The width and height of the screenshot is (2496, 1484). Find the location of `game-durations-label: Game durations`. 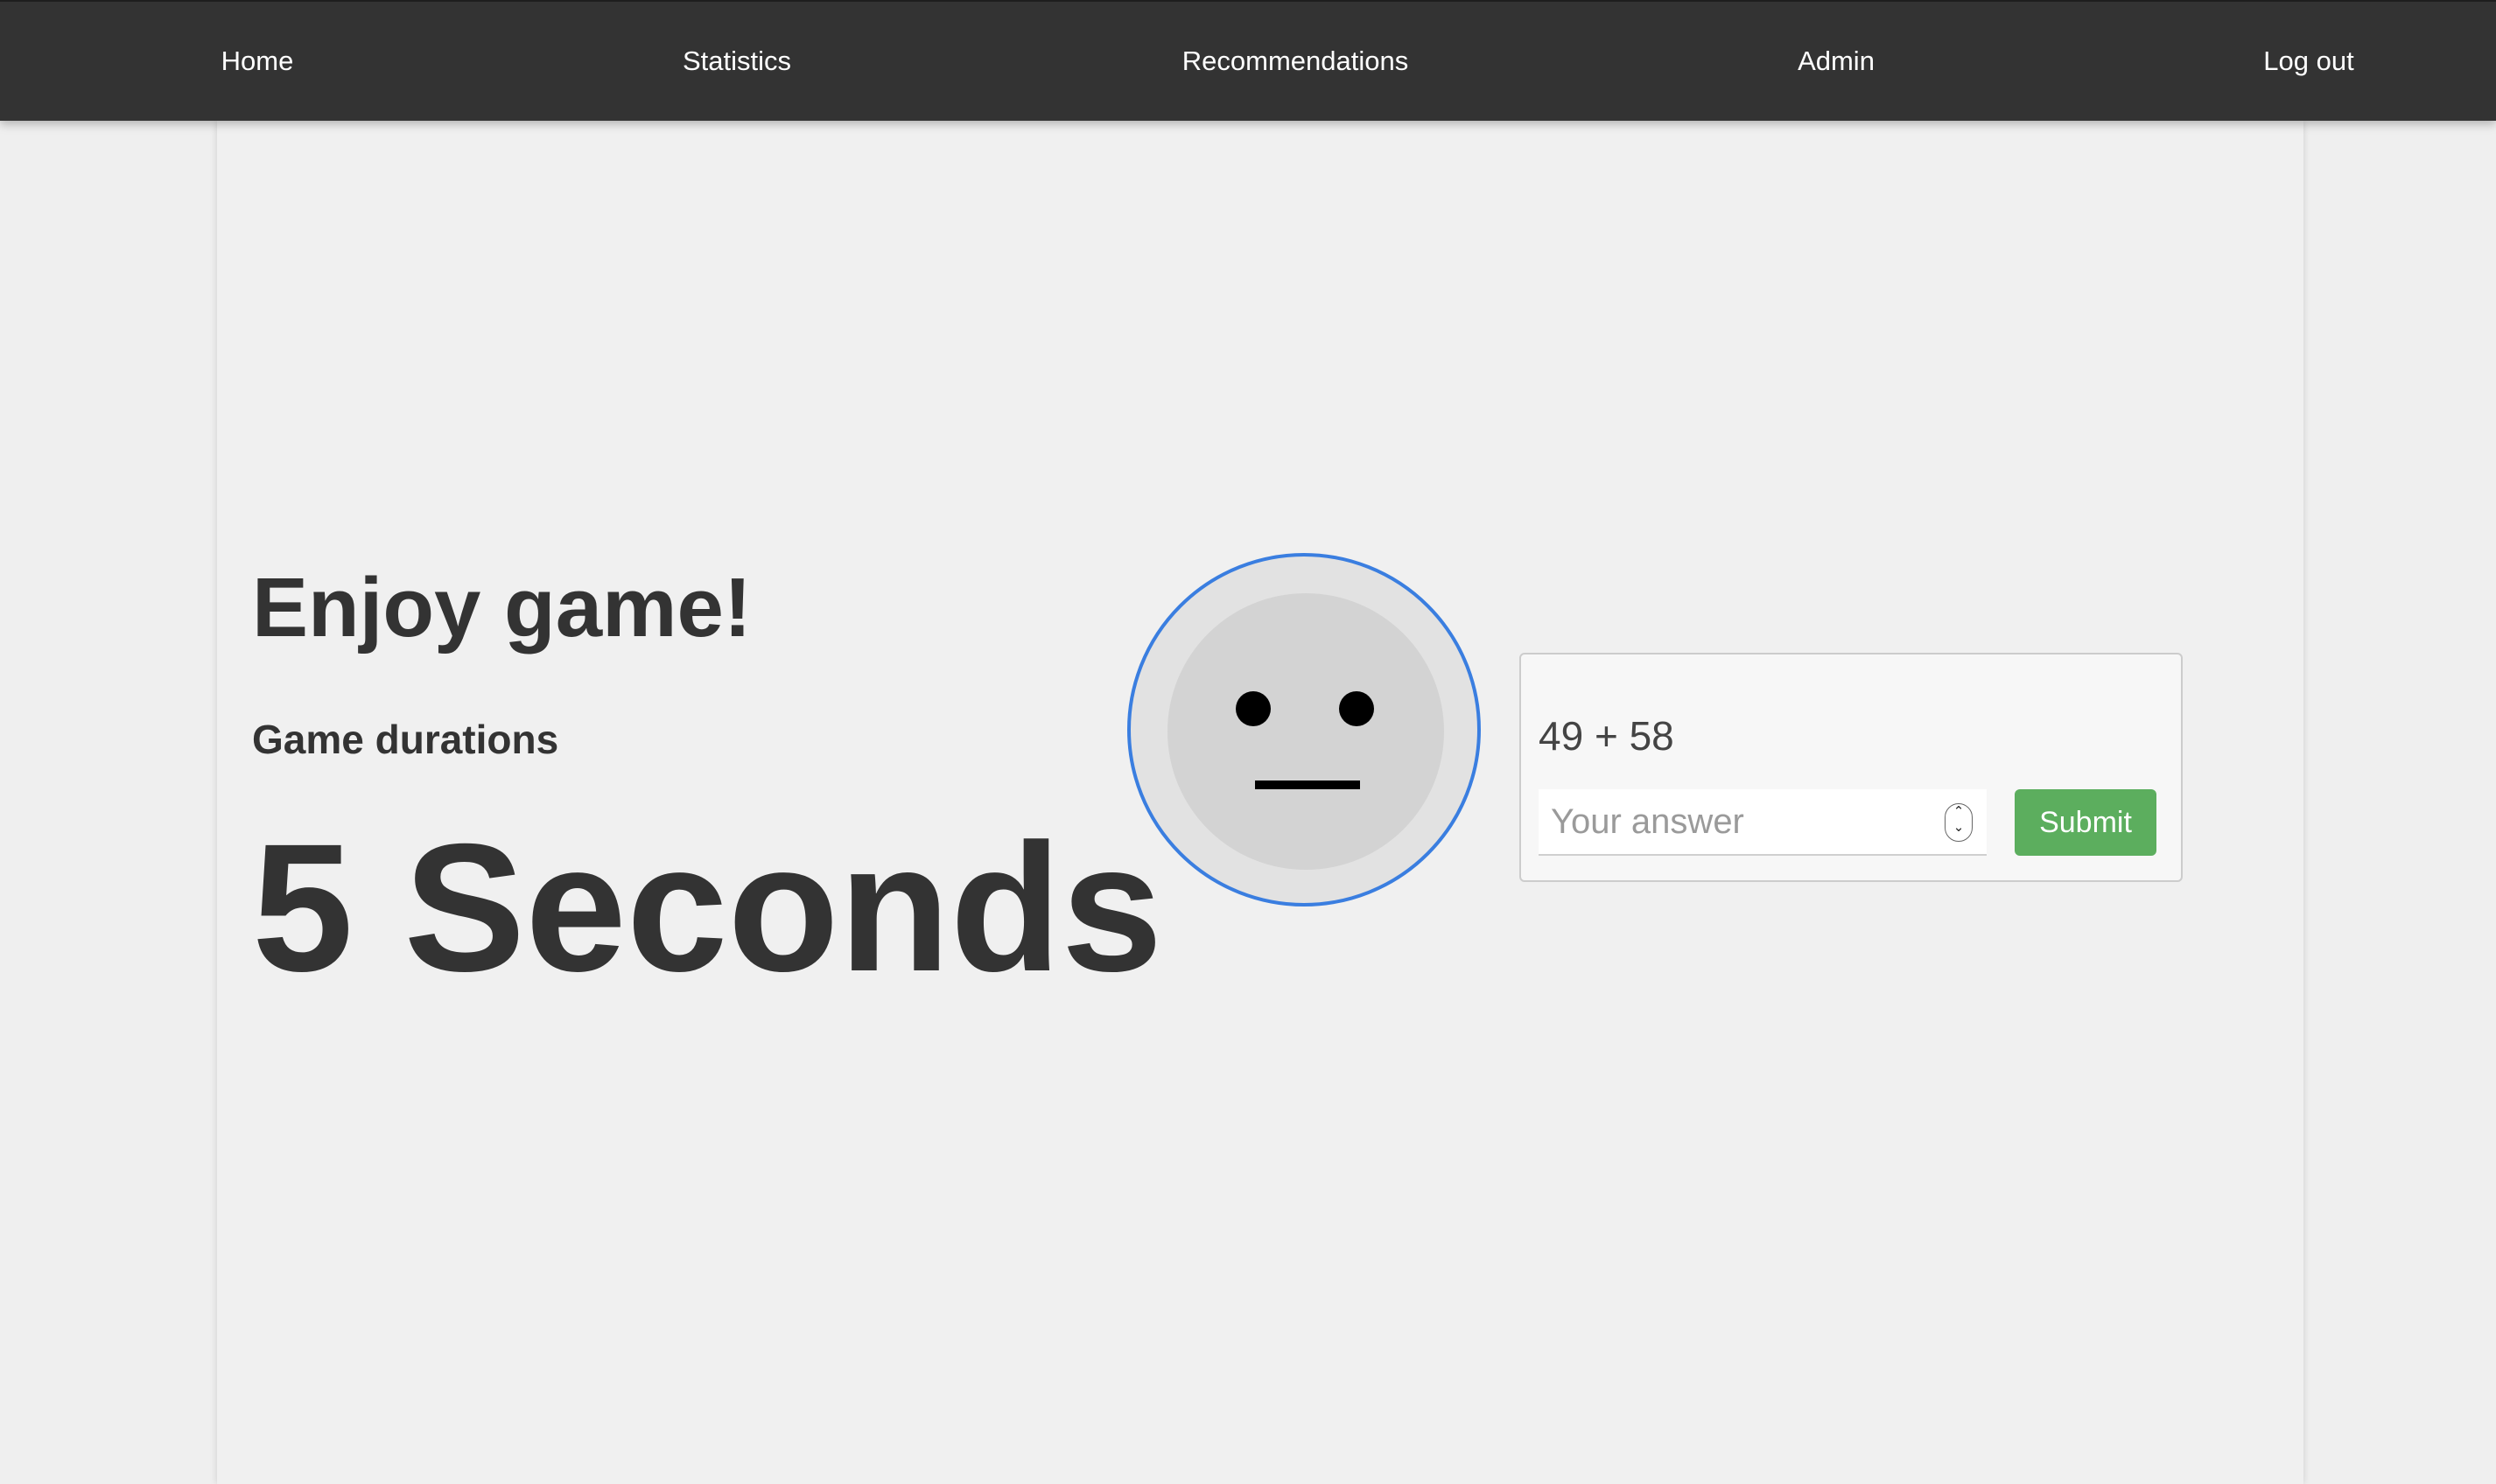

game-durations-label: Game durations is located at coordinates (405, 739).